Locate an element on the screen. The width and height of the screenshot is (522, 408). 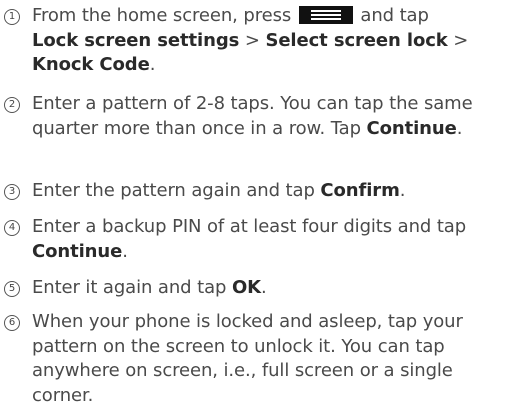
knock-code-label: Knock Code is located at coordinates (91, 64).